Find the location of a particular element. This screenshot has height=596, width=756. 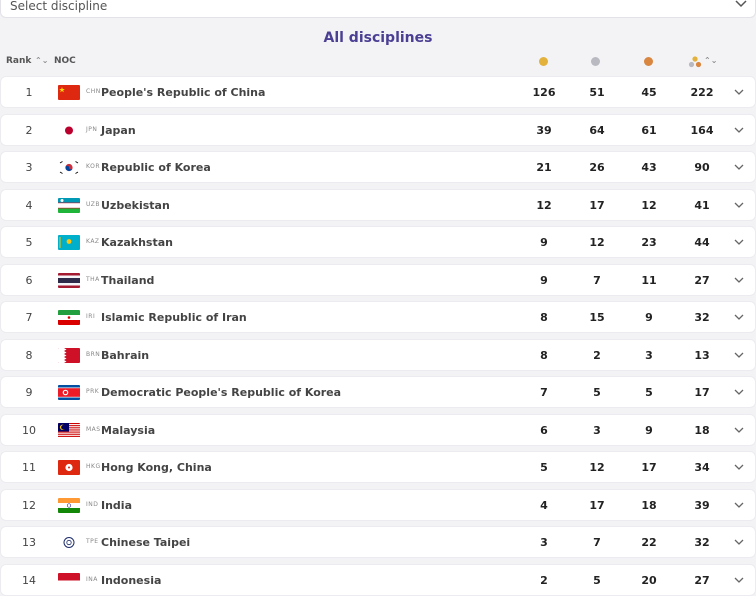

rank-cell: 9 is located at coordinates (29, 392).